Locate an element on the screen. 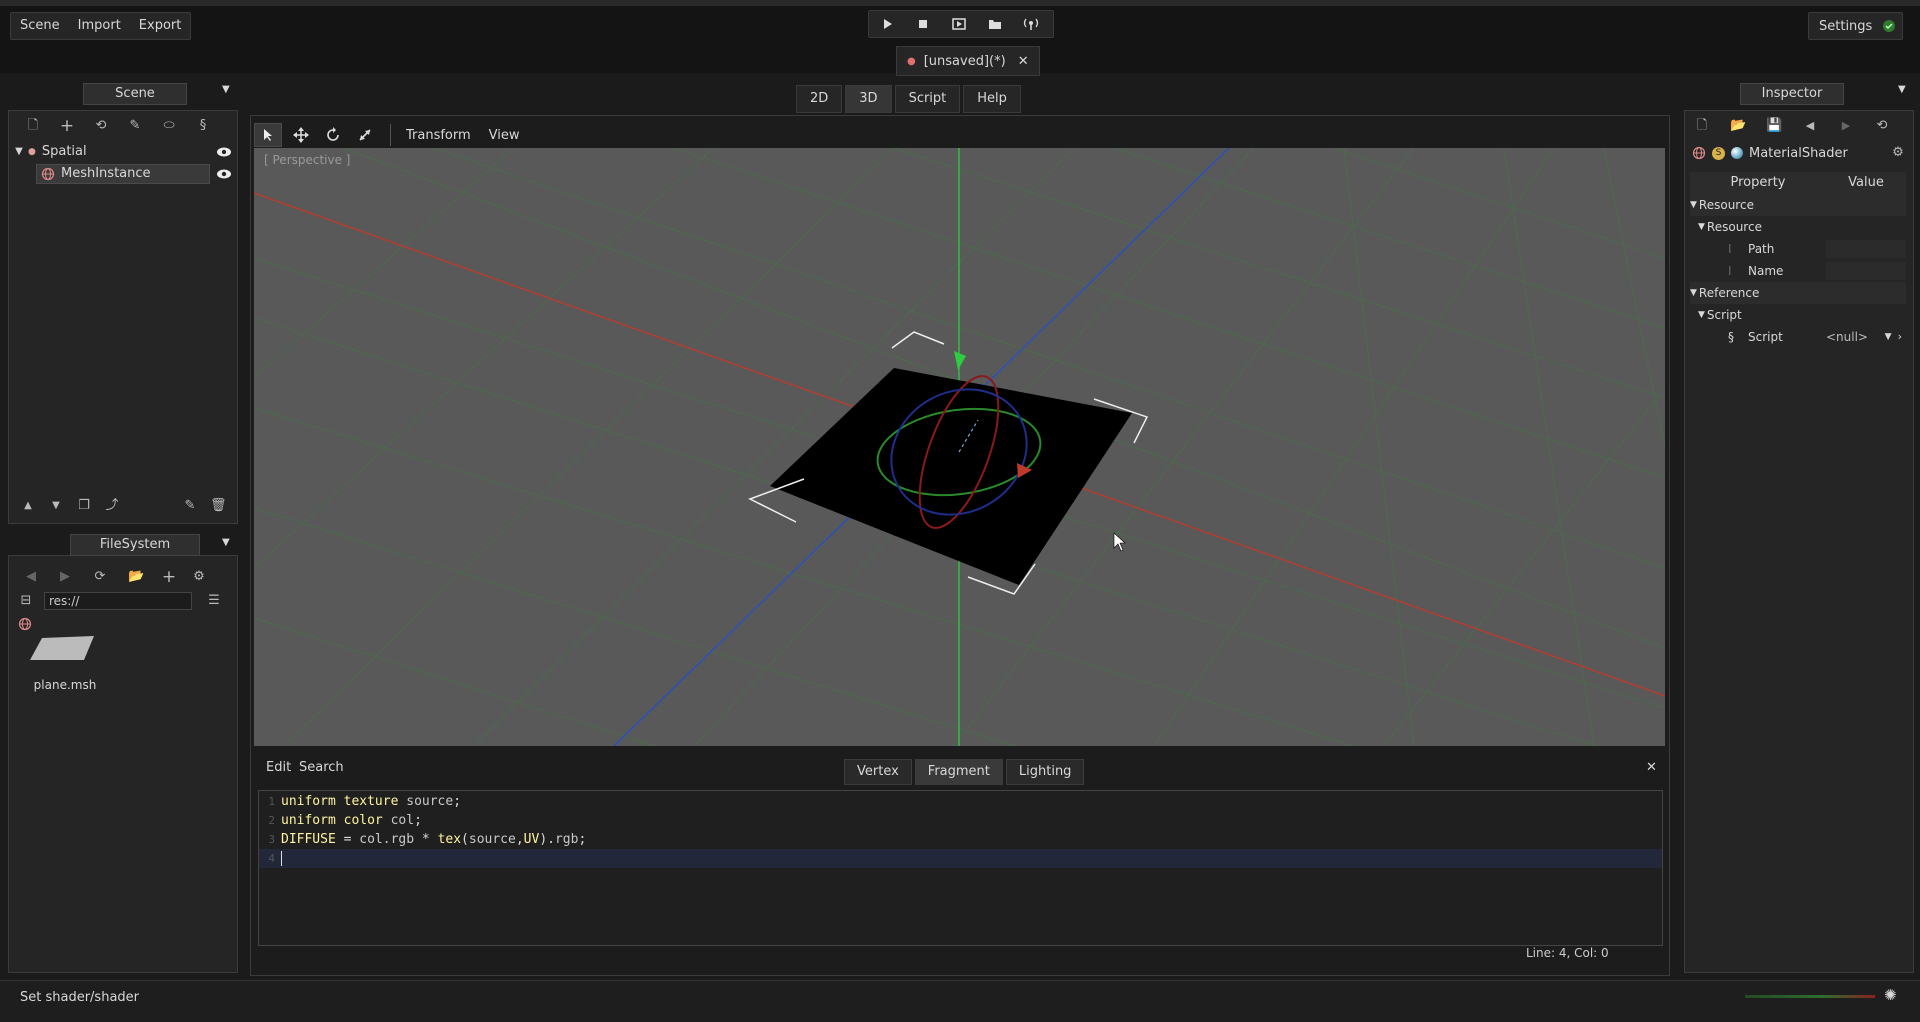  scene-menu: Scene is located at coordinates (40, 26).